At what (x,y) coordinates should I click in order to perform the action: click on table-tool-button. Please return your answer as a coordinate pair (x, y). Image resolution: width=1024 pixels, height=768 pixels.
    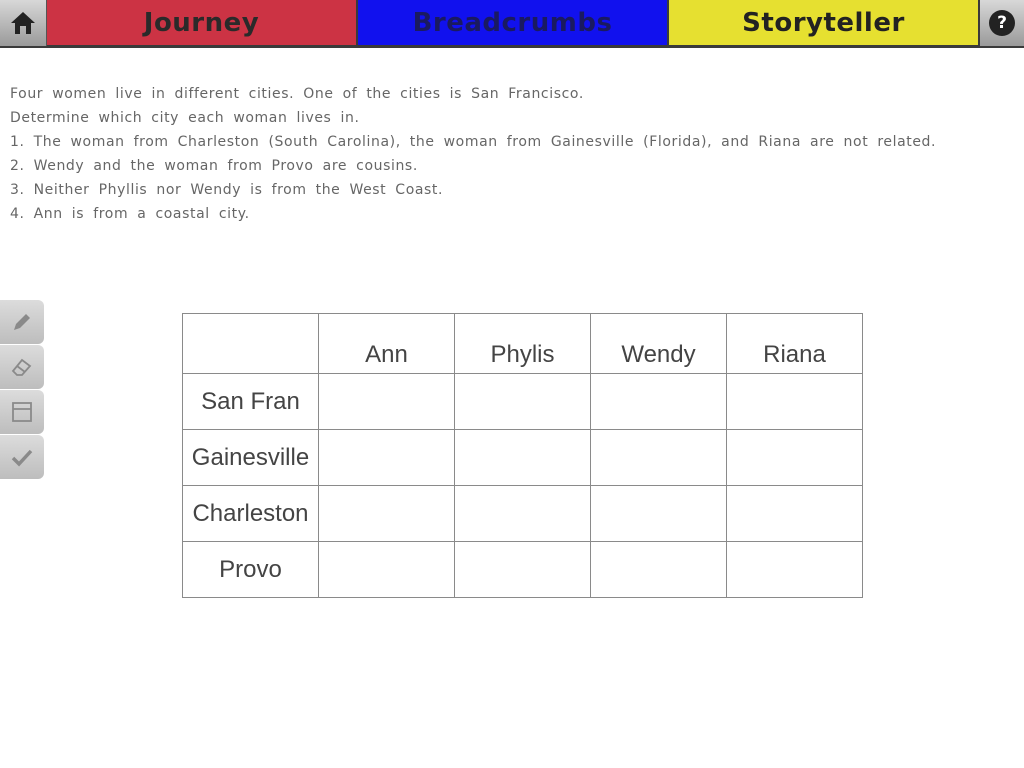
    Looking at the image, I should click on (22, 412).